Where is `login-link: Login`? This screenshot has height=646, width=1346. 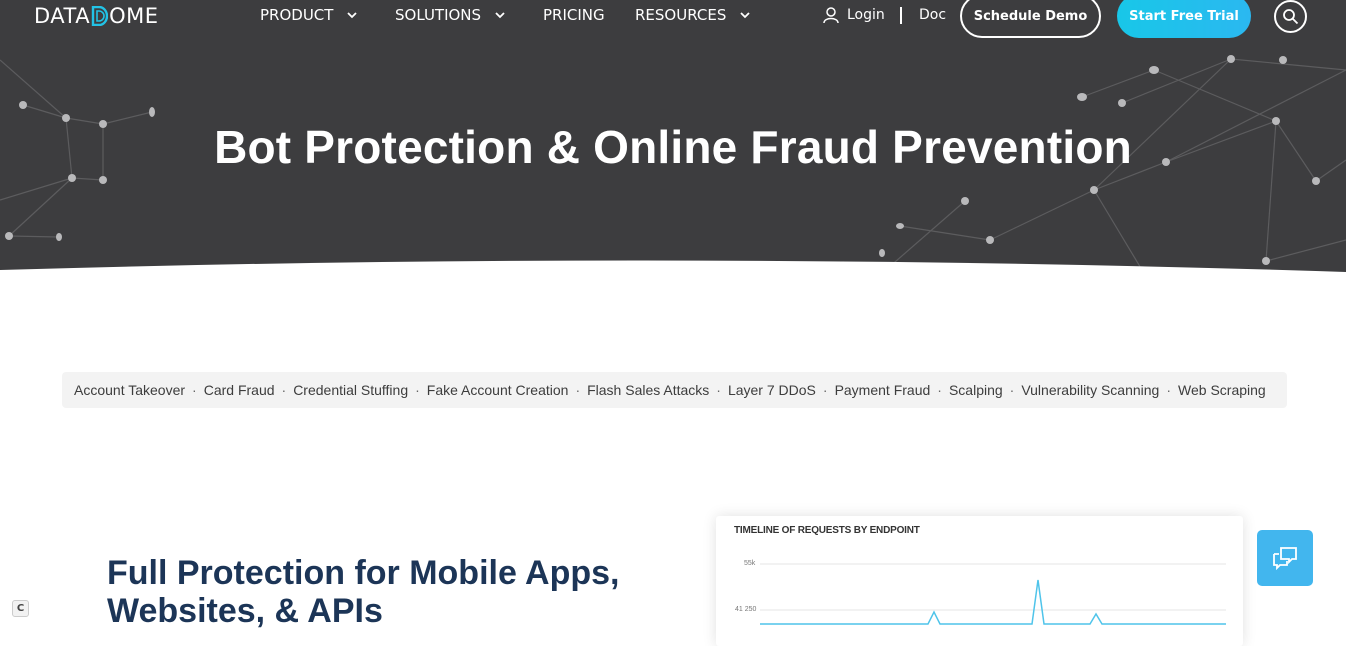 login-link: Login is located at coordinates (853, 15).